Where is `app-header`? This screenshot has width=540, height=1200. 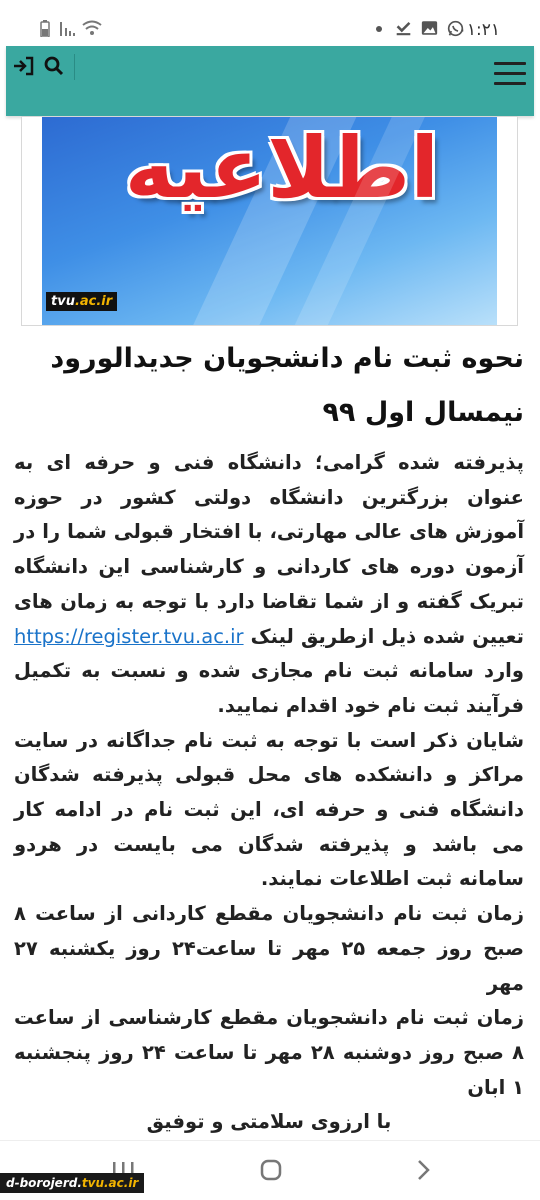 app-header is located at coordinates (270, 81).